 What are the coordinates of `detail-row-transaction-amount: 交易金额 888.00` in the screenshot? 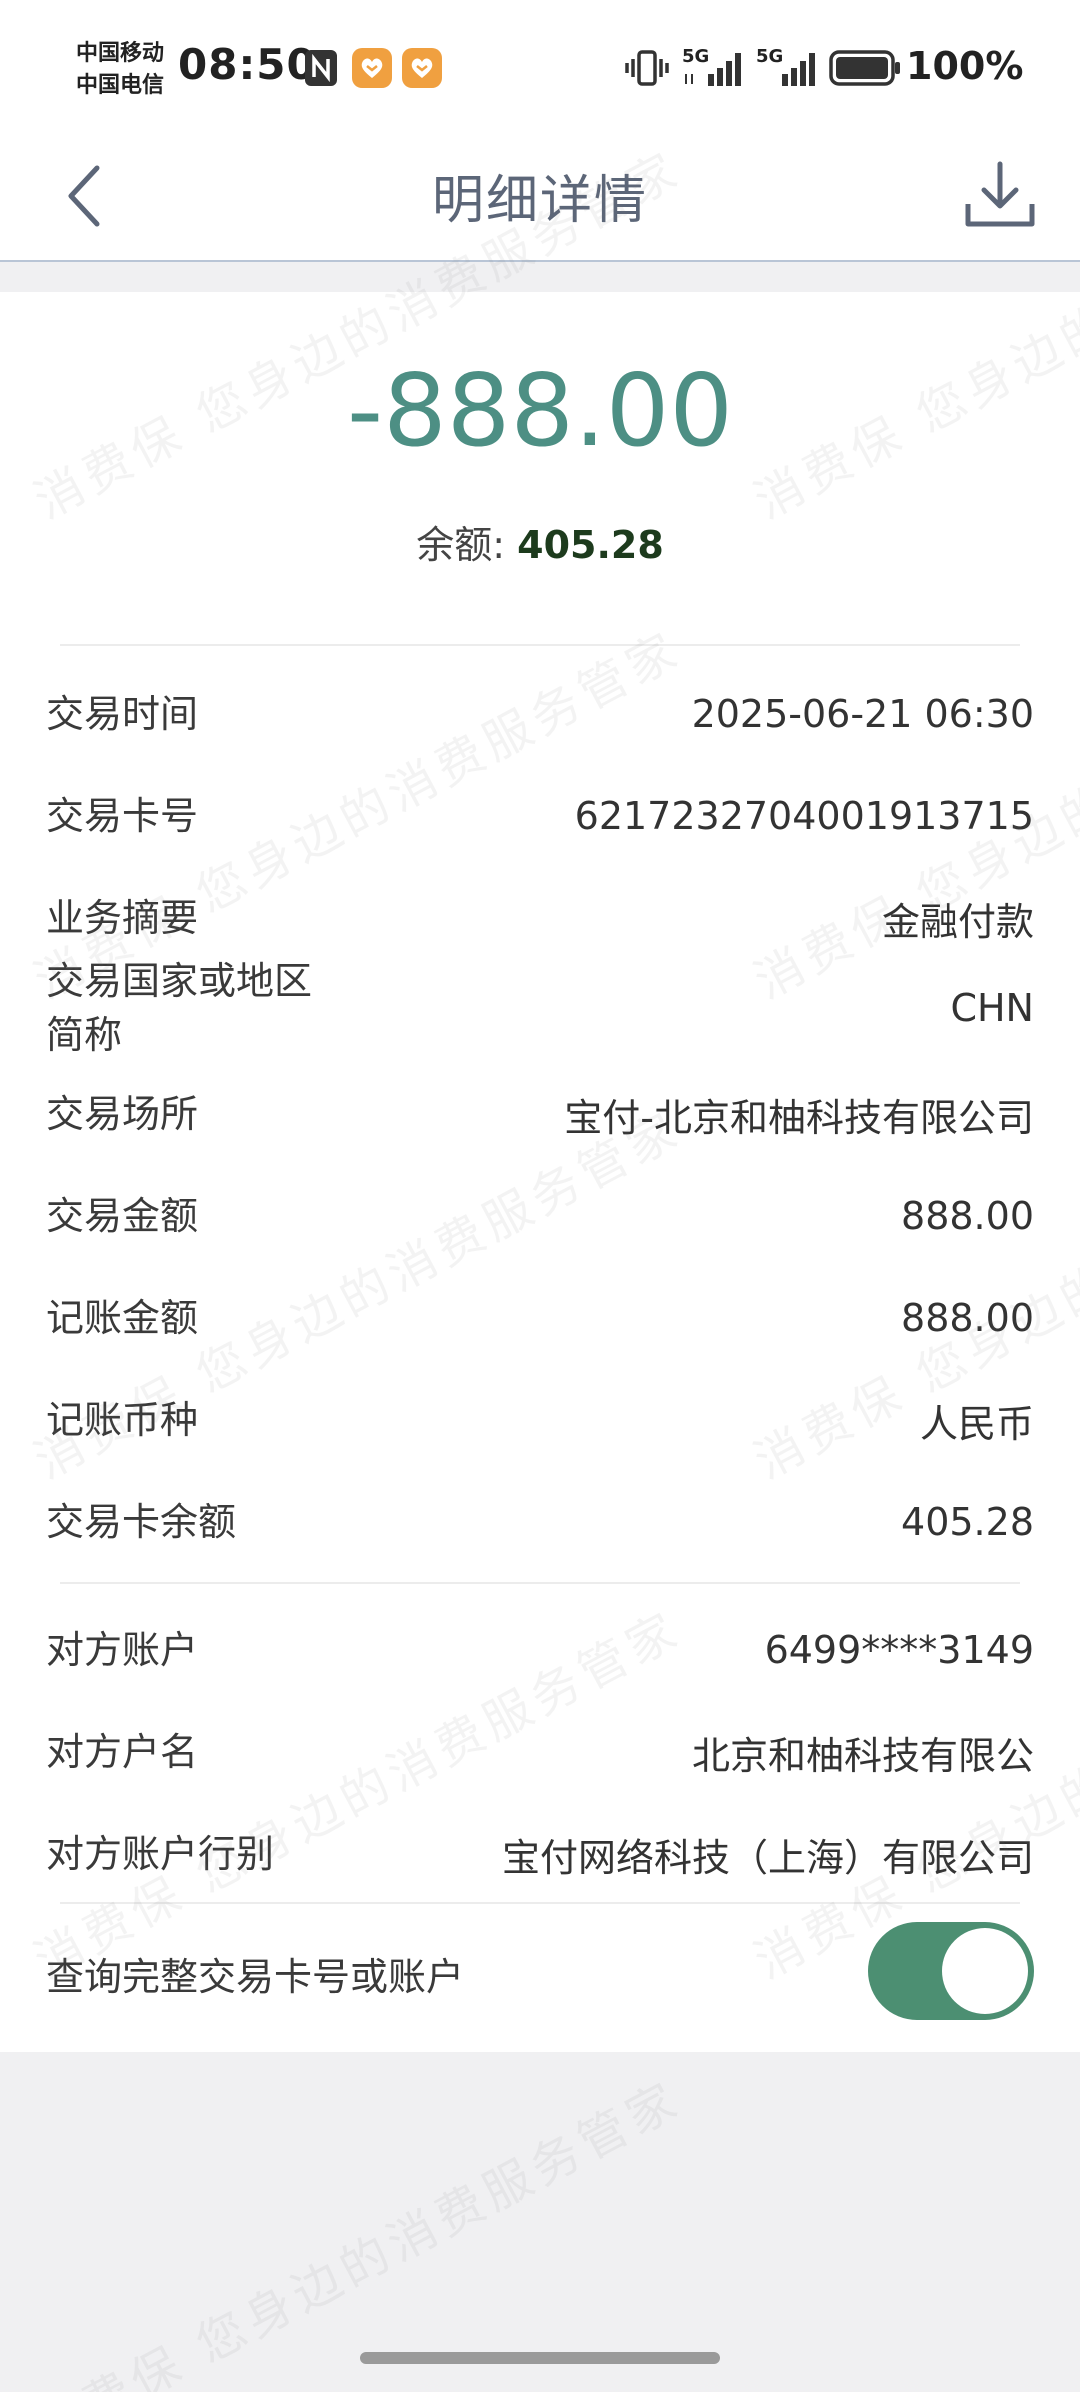 It's located at (540, 1216).